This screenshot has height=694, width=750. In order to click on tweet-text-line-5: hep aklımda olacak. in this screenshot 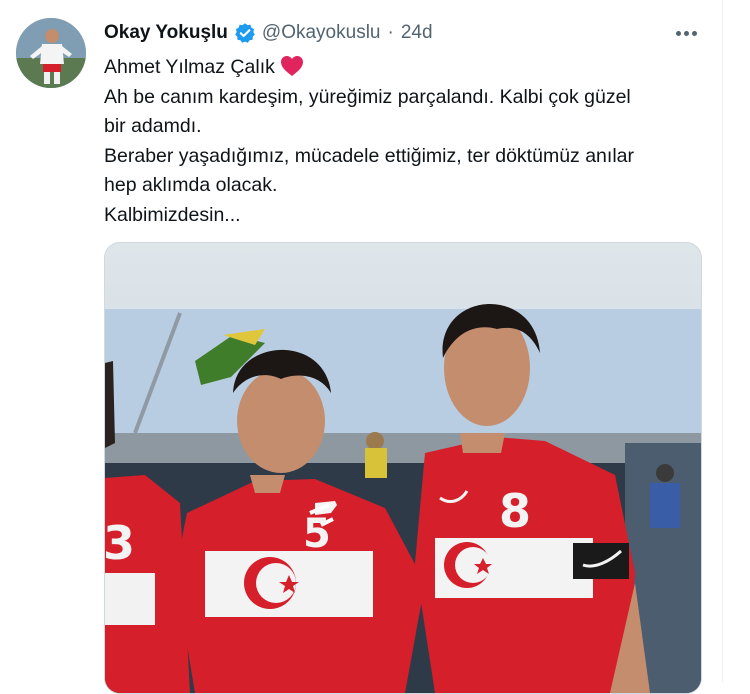, I will do `click(191, 185)`.